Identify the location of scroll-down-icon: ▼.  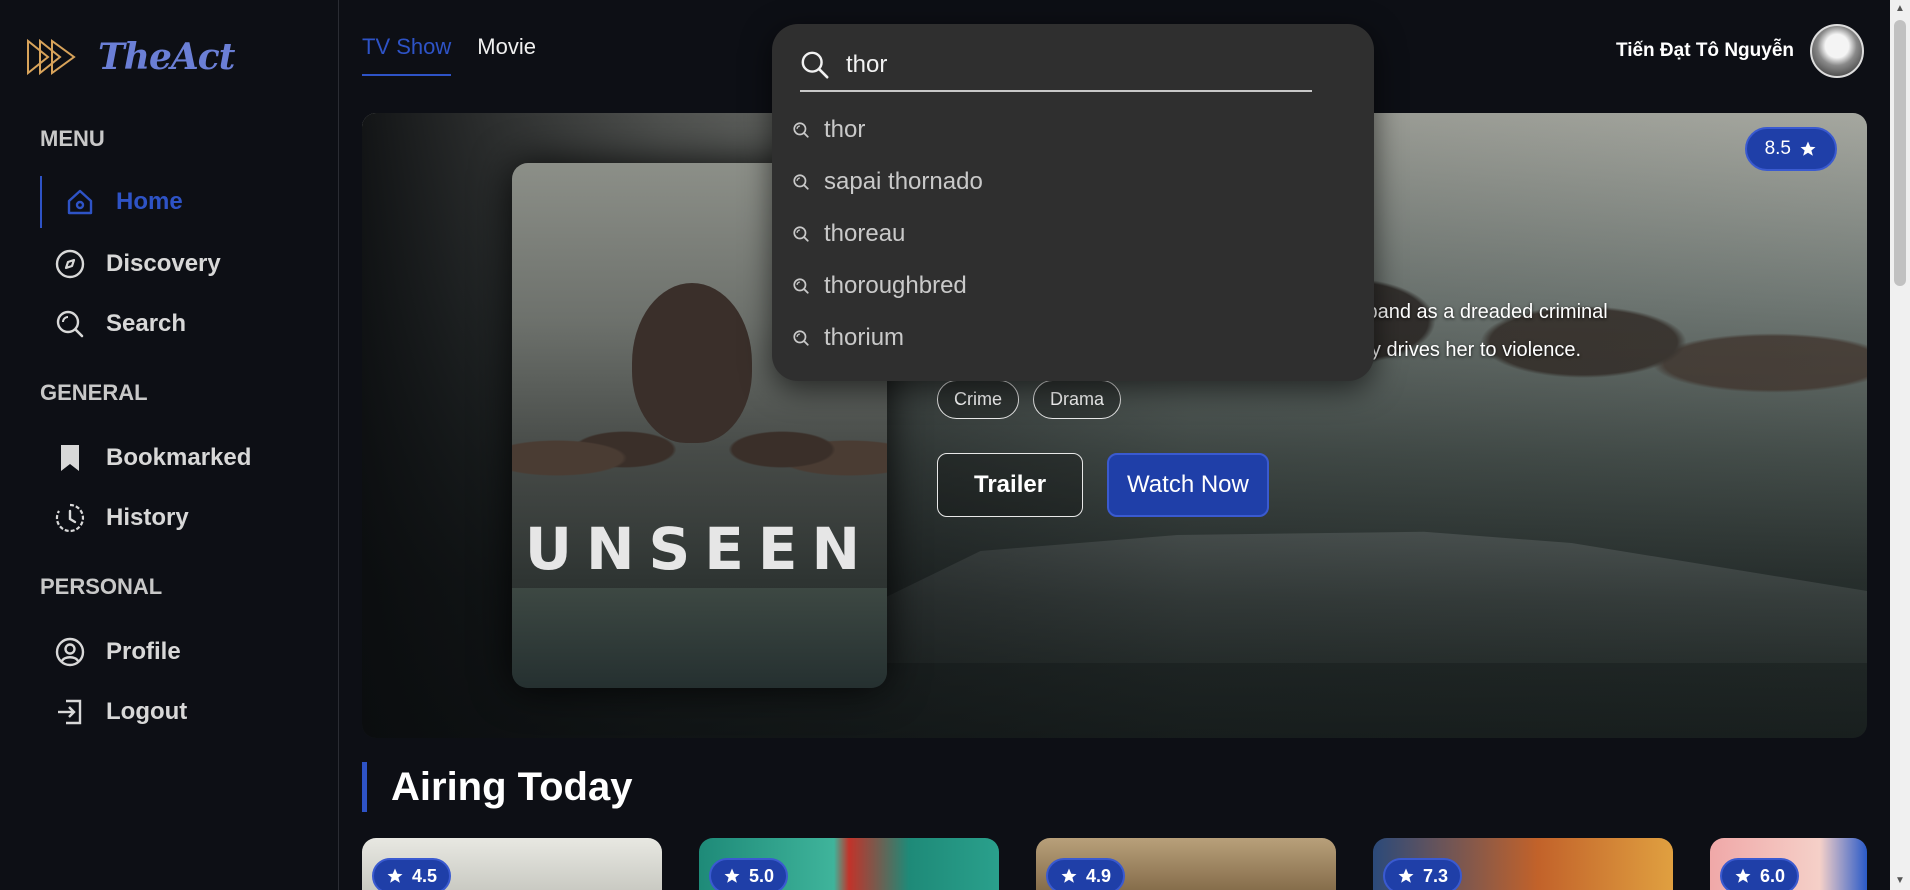
(1900, 881).